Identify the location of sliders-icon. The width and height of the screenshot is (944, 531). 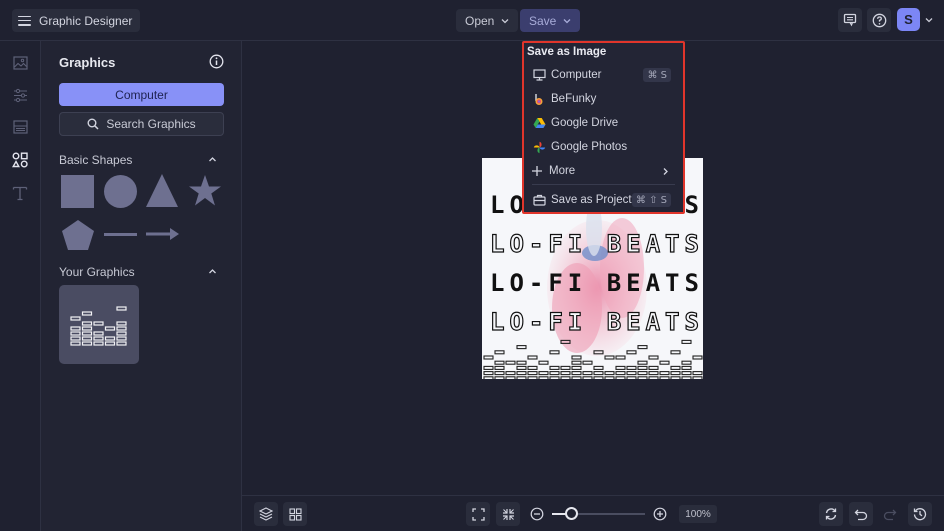
(20, 95).